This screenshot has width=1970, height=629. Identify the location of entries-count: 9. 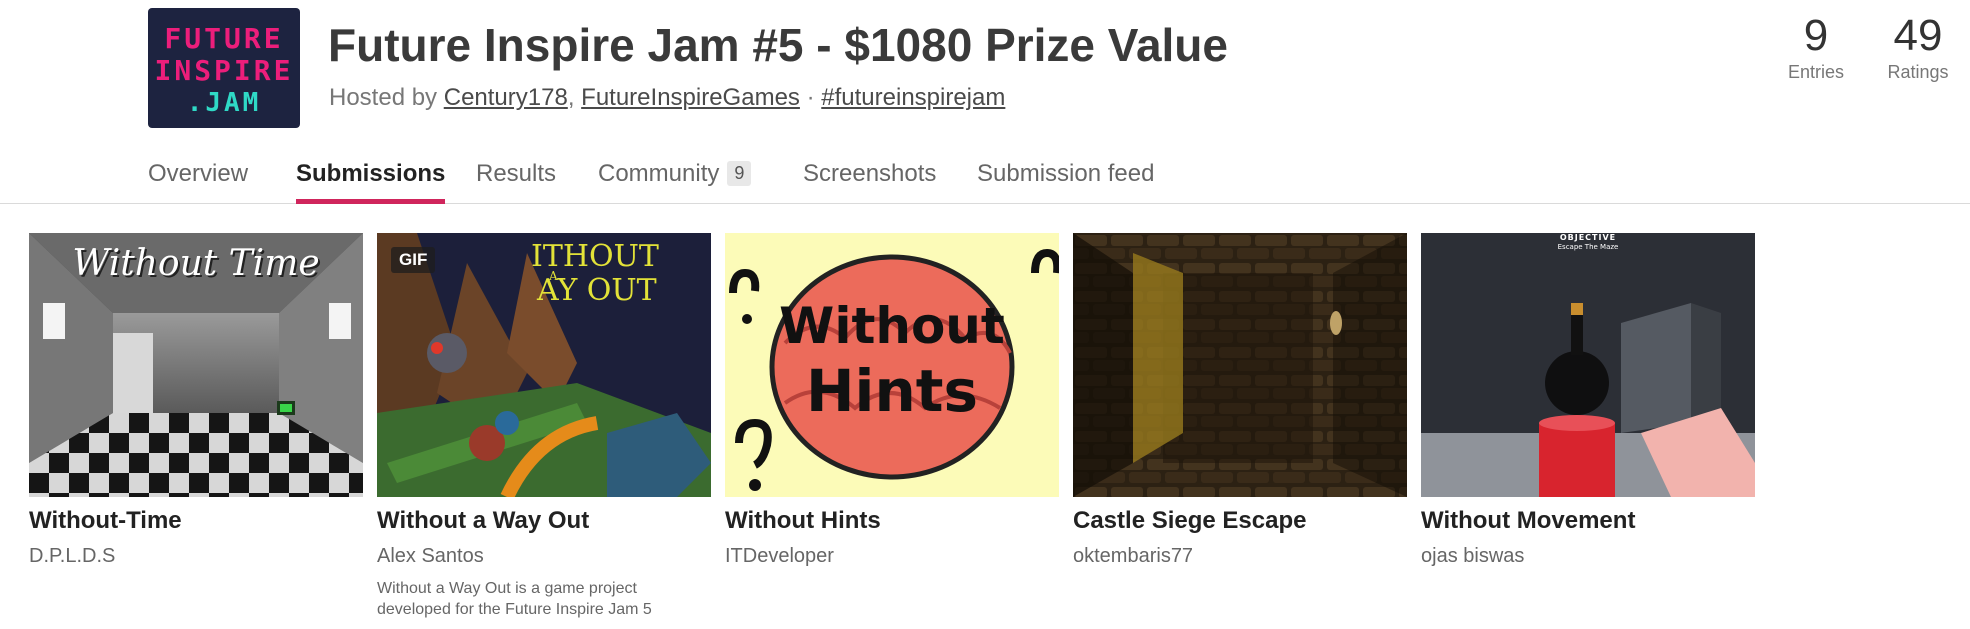
(1816, 35).